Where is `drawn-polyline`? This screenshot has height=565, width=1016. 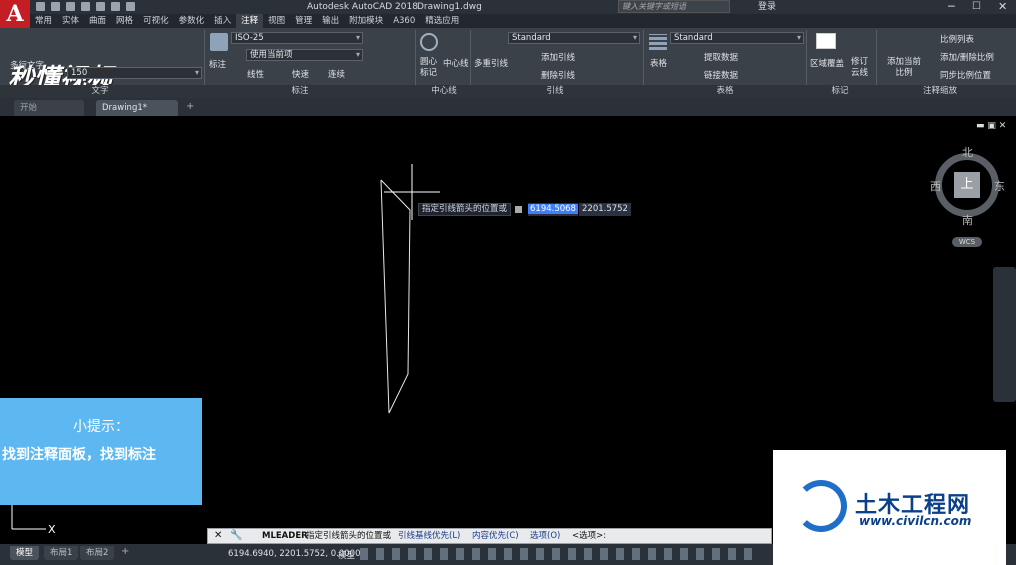
drawn-polyline is located at coordinates (395, 296).